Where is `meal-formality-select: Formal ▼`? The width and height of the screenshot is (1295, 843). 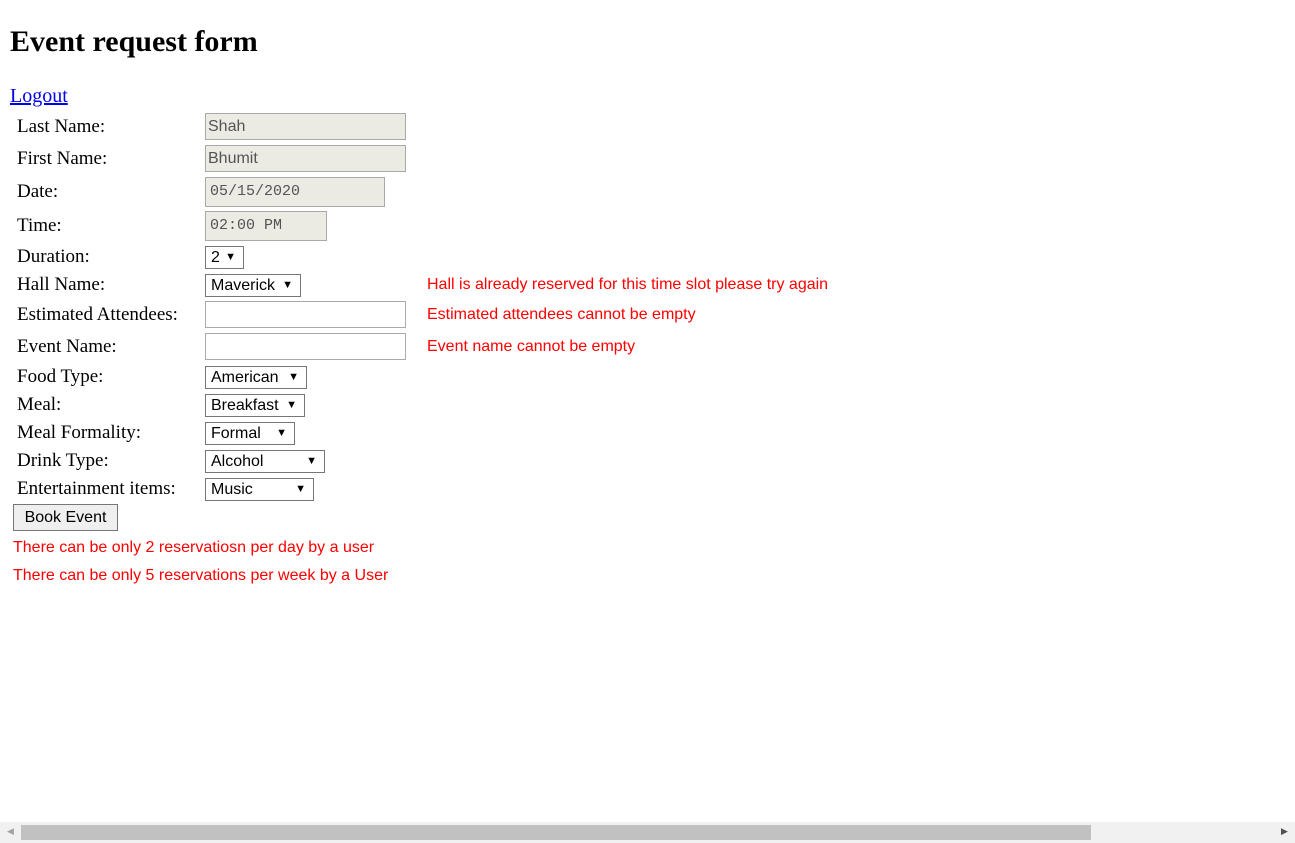 meal-formality-select: Formal ▼ is located at coordinates (250, 433).